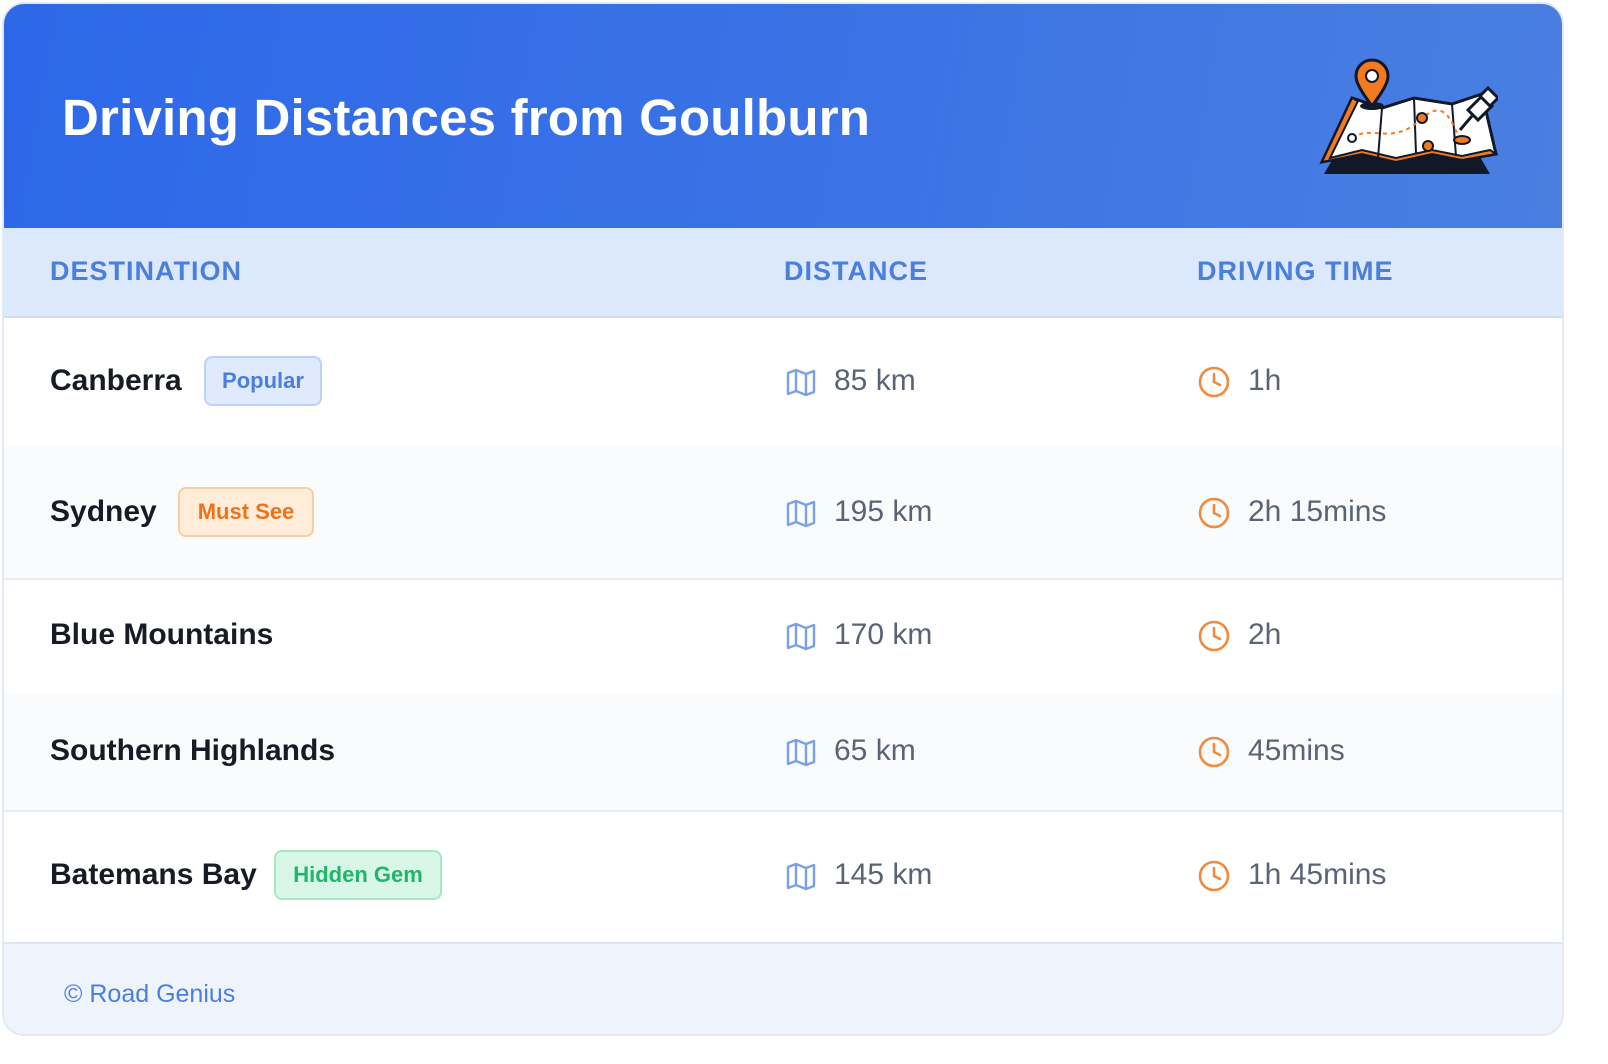 Image resolution: width=1608 pixels, height=1064 pixels. What do you see at coordinates (263, 380) in the screenshot?
I see `destination-badge: Popular` at bounding box center [263, 380].